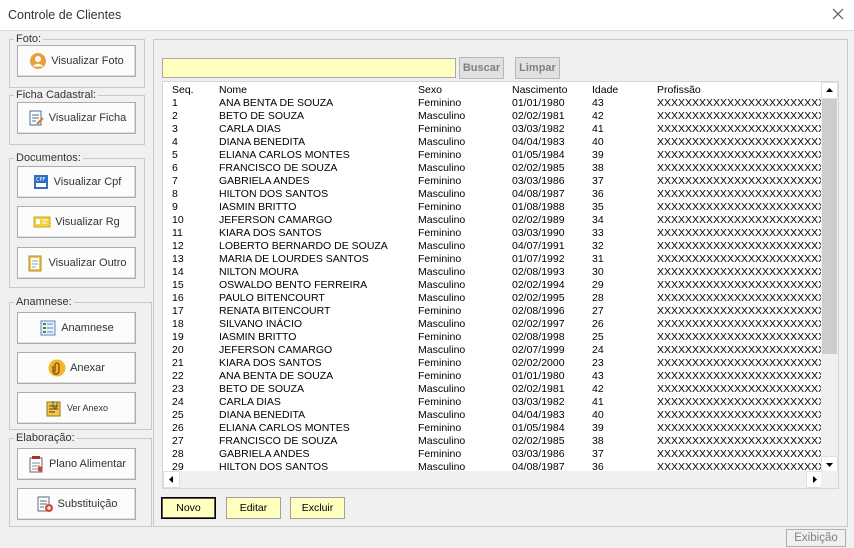  What do you see at coordinates (598, 129) in the screenshot?
I see `cell-idade: 41` at bounding box center [598, 129].